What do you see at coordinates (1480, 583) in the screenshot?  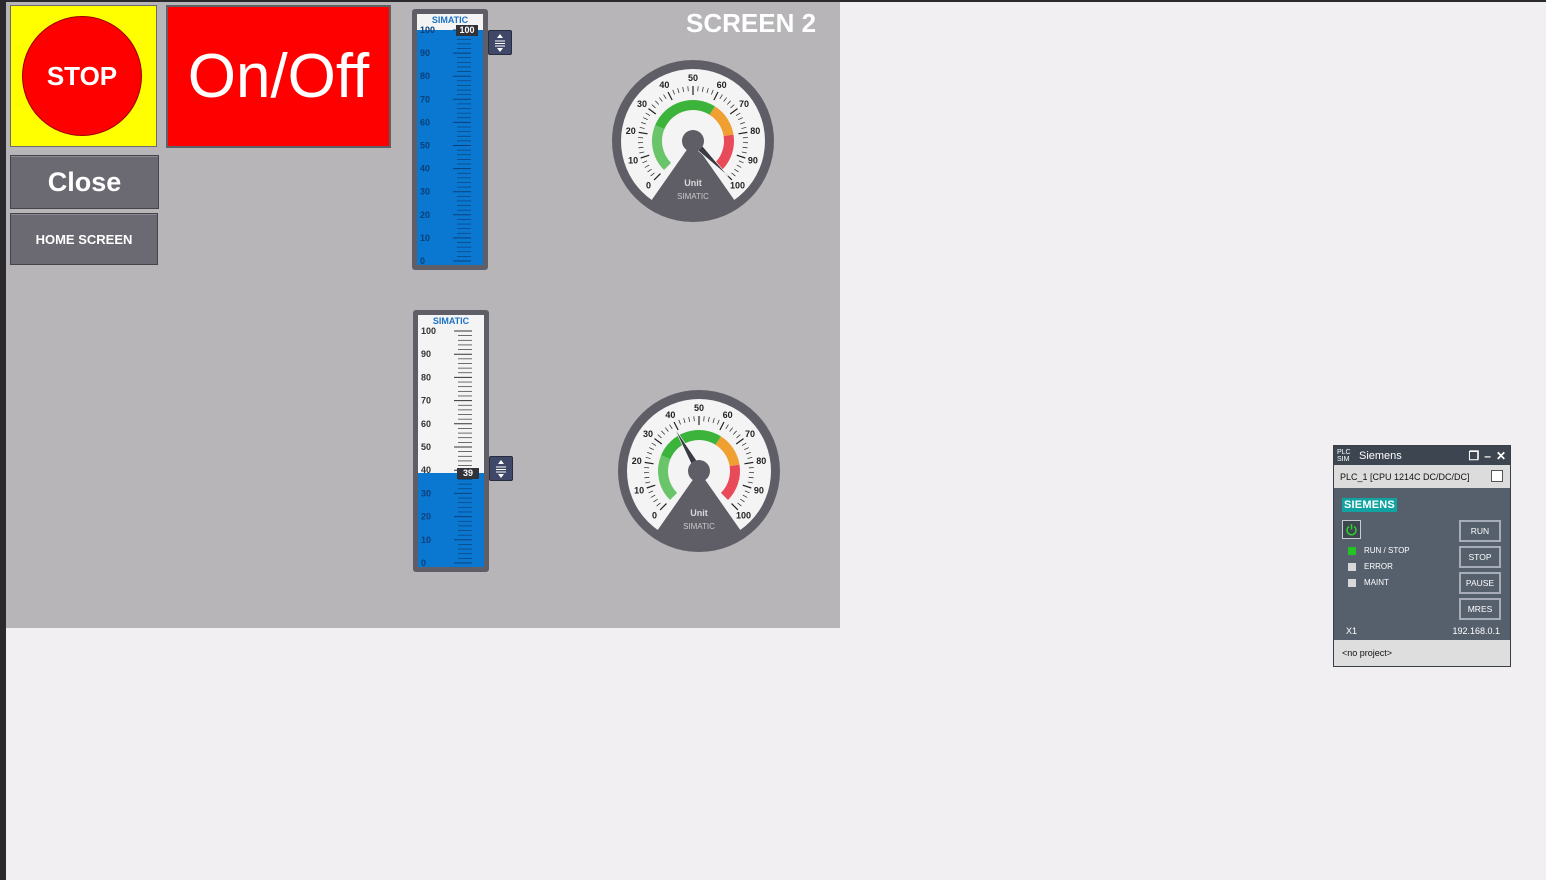 I see `pause-button: PAUSE` at bounding box center [1480, 583].